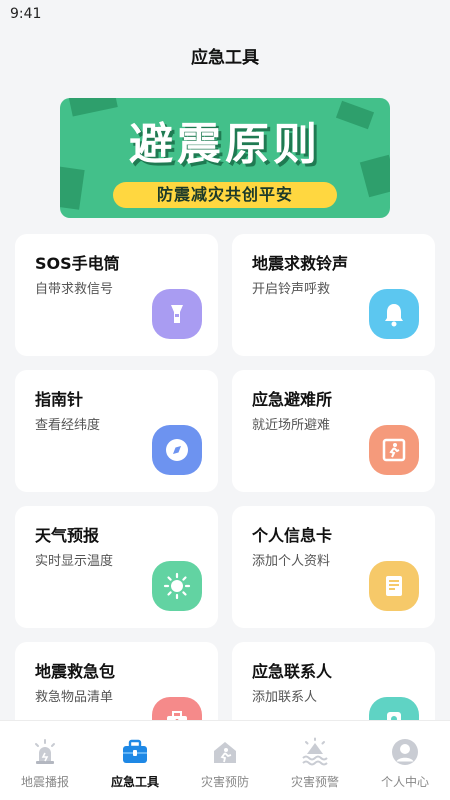 The image size is (450, 800). Describe the element at coordinates (314, 782) in the screenshot. I see `tab-label: 灾害预警` at that location.